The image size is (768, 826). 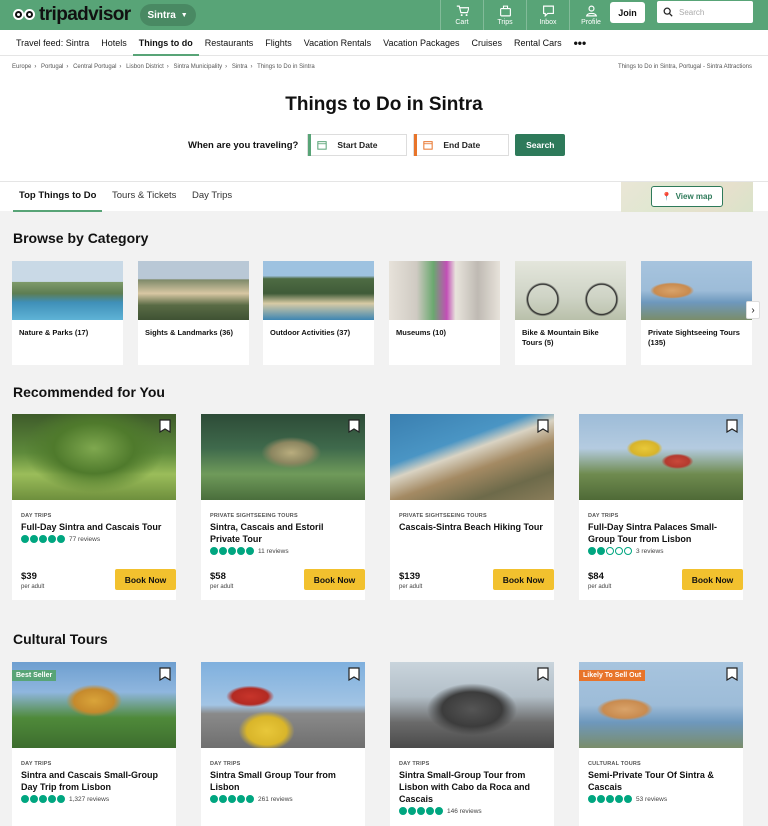 What do you see at coordinates (444, 313) in the screenshot?
I see `category-card-museums: Museums (10)` at bounding box center [444, 313].